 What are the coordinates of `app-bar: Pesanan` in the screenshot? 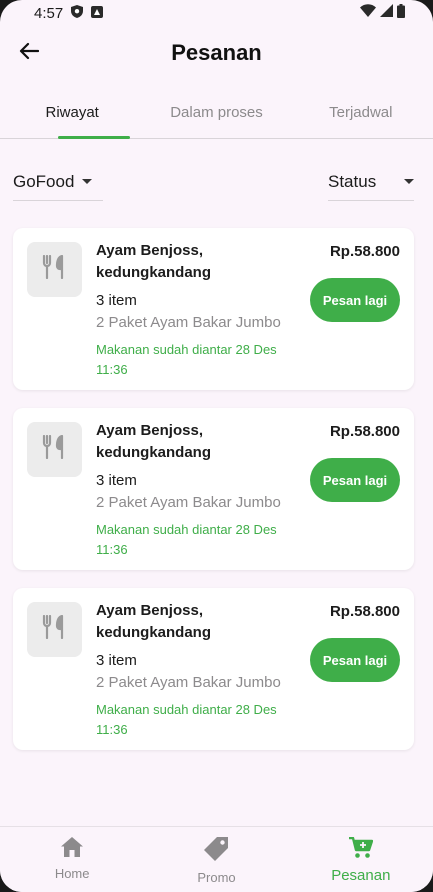 It's located at (216, 54).